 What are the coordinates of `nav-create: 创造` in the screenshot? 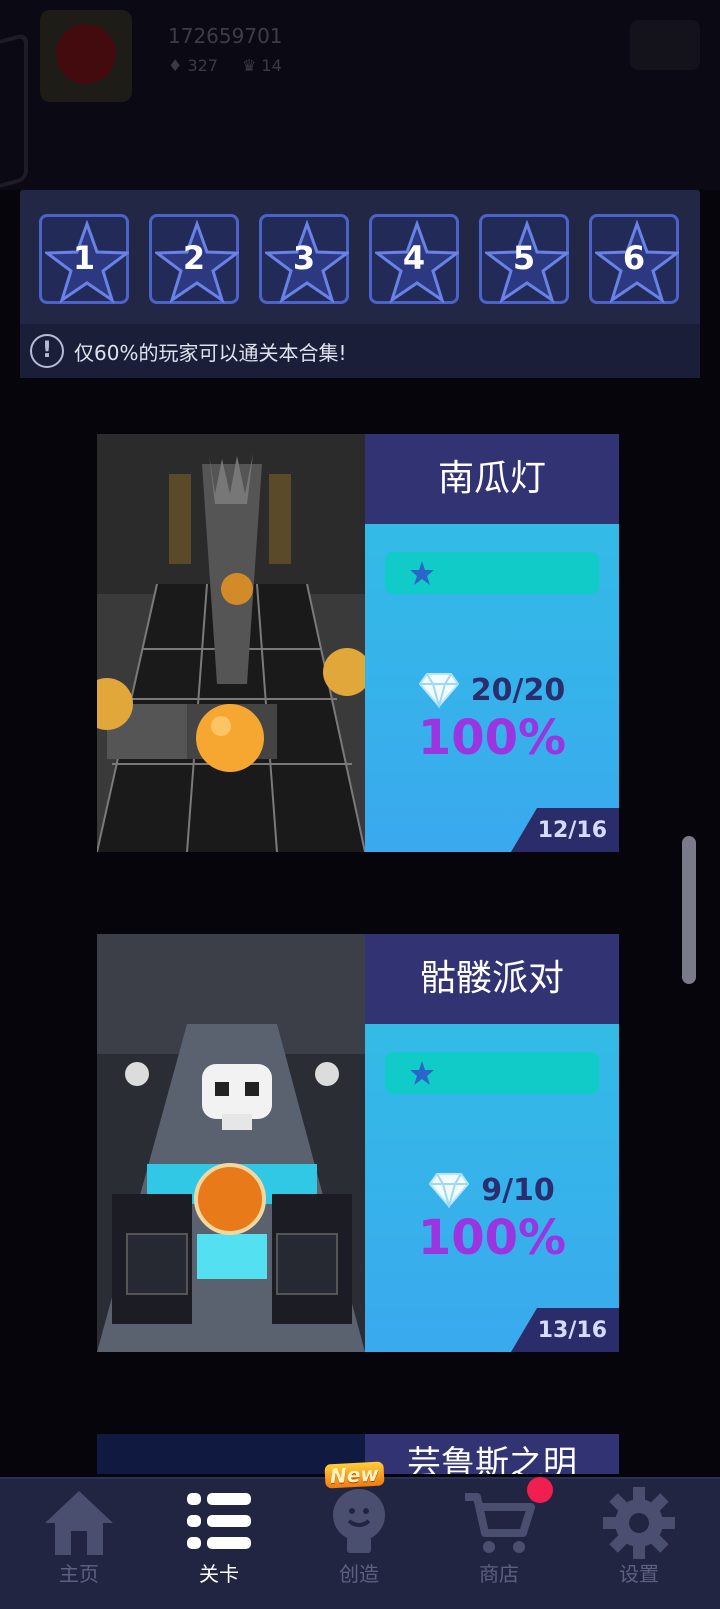 It's located at (359, 1544).